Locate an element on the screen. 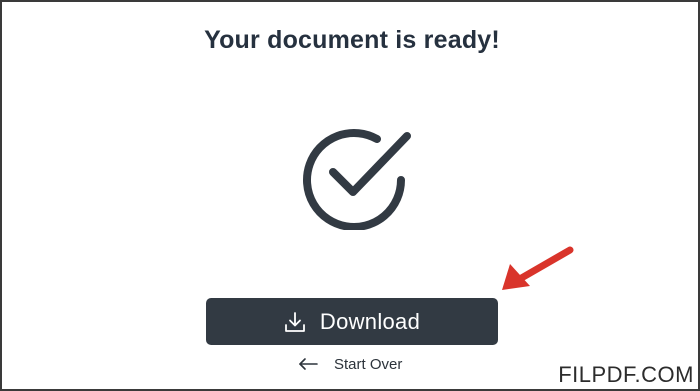 This screenshot has height=391, width=700. arrow-left-icon is located at coordinates (308, 364).